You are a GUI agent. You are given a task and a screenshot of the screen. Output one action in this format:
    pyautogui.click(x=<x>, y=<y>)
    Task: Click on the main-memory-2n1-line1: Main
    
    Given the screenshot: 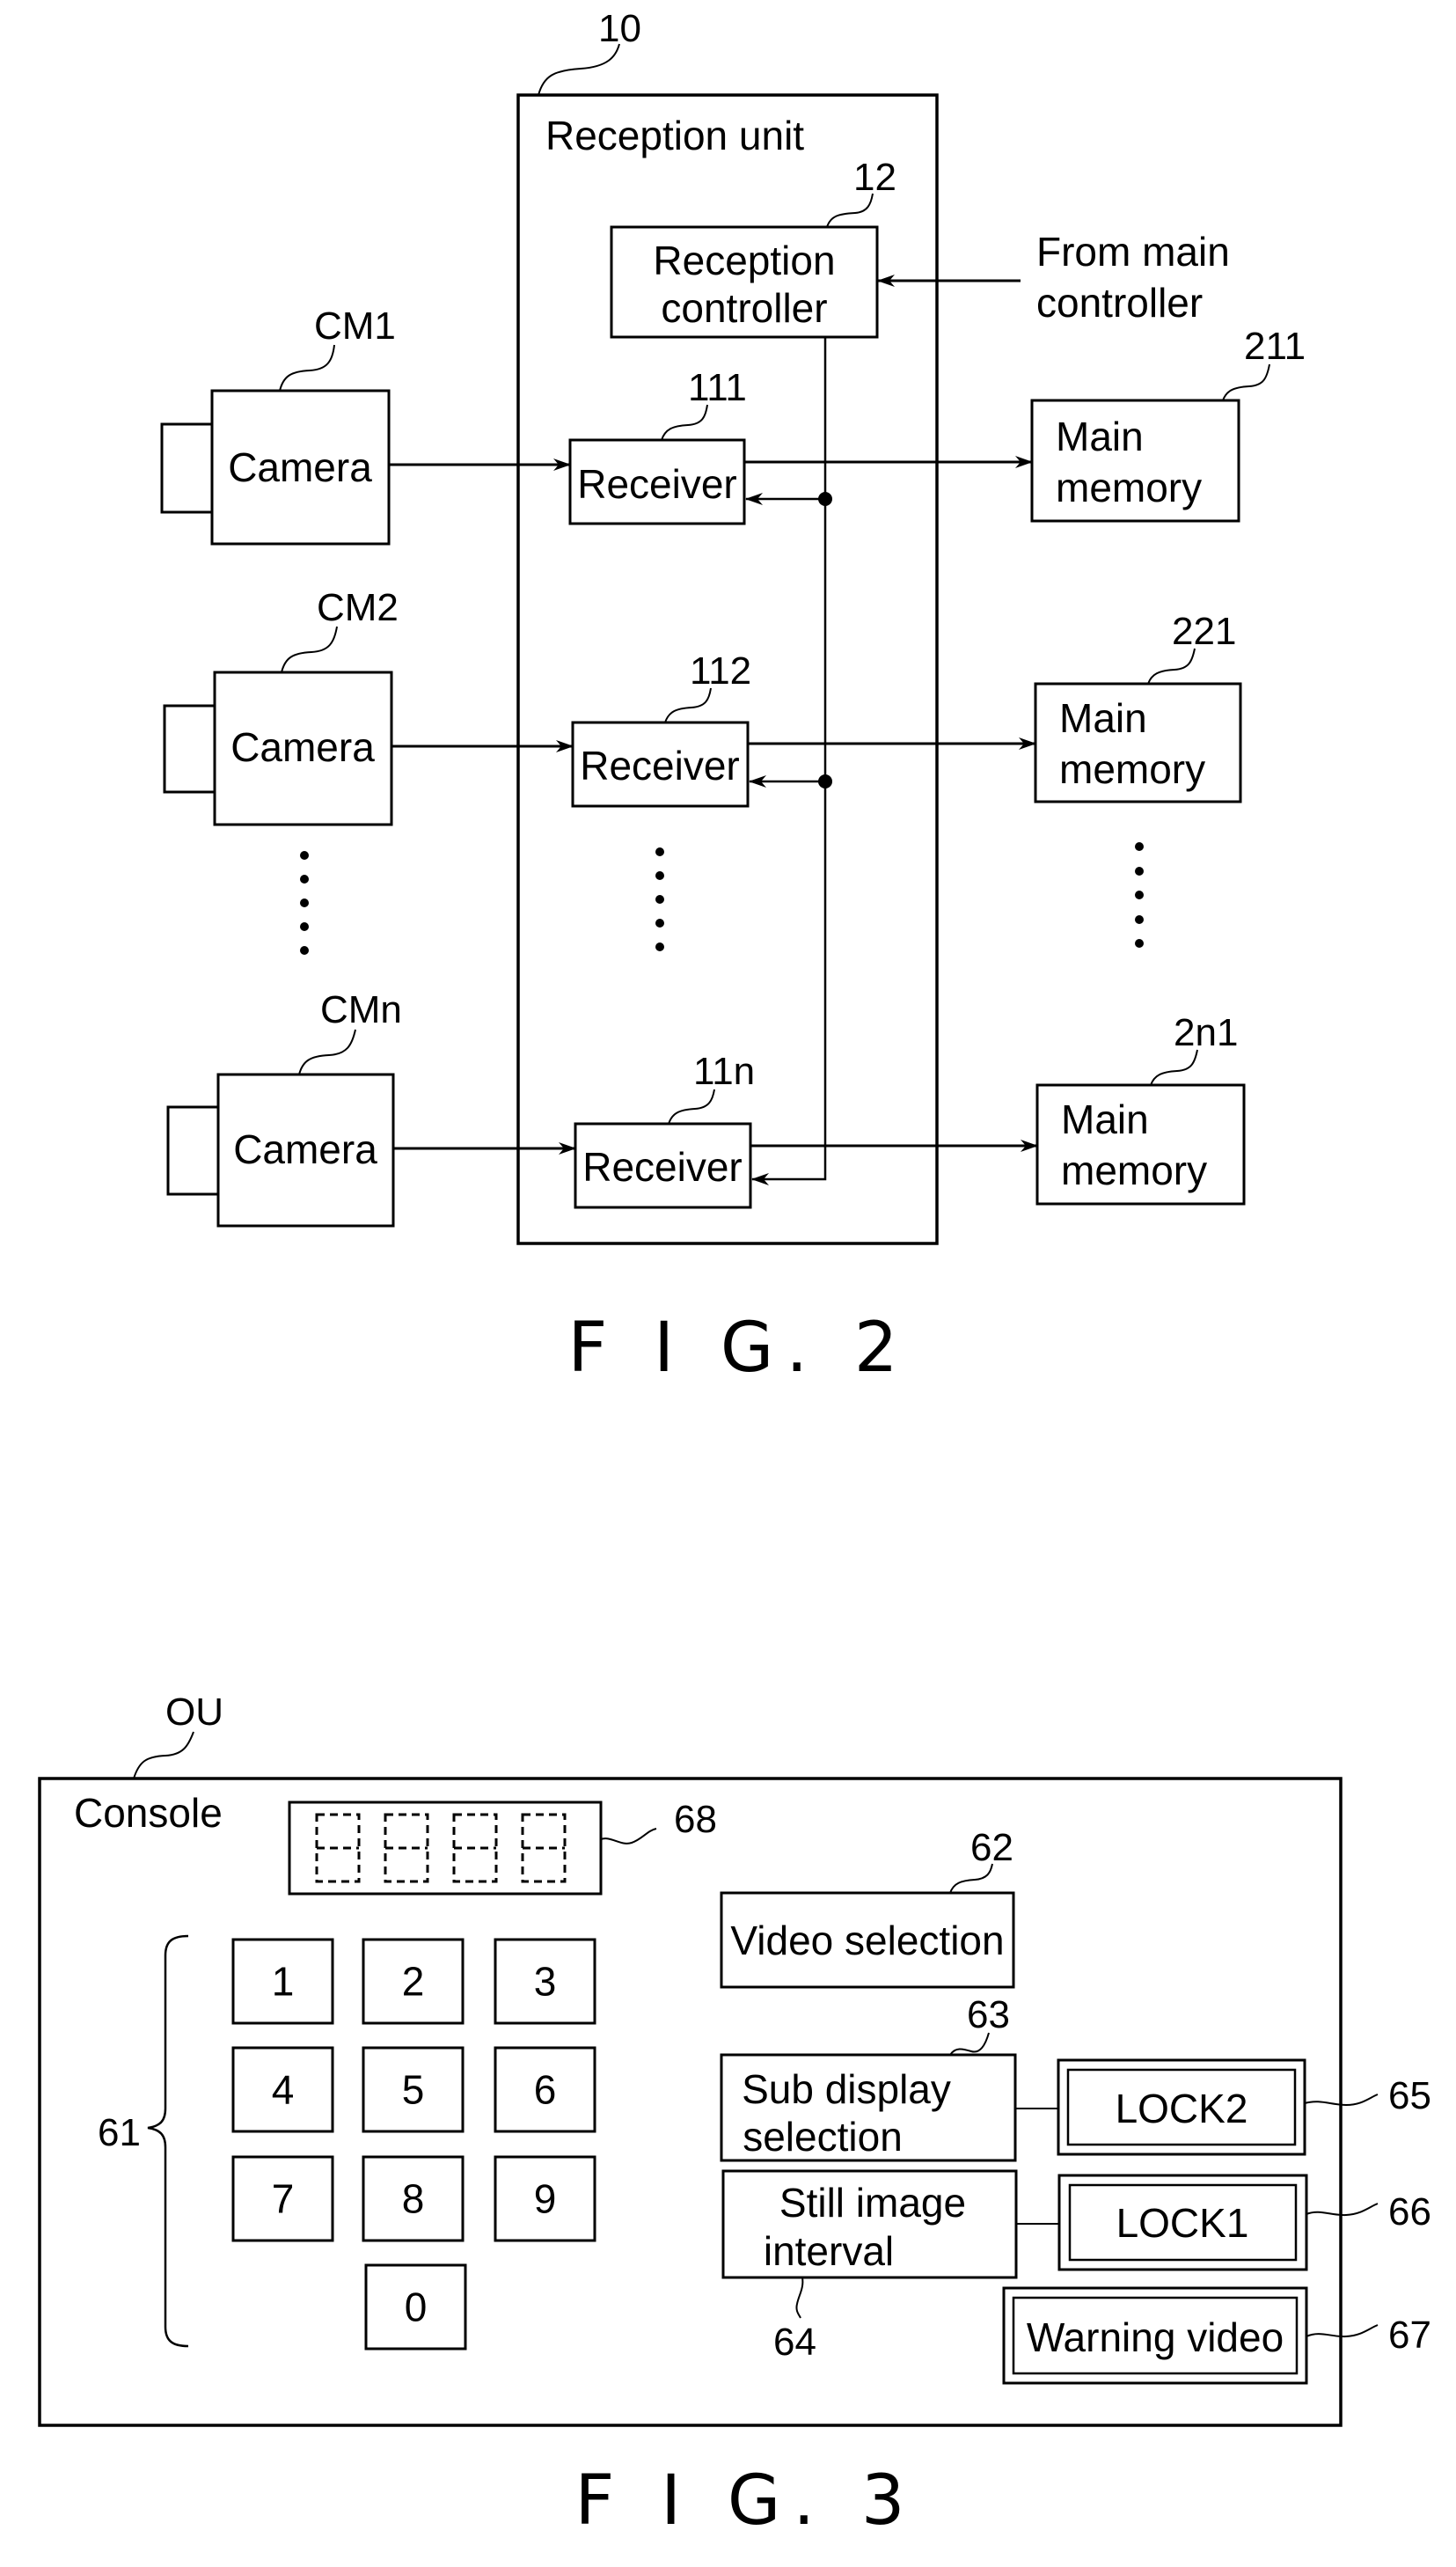 What is the action you would take?
    pyautogui.click(x=1105, y=1119)
    